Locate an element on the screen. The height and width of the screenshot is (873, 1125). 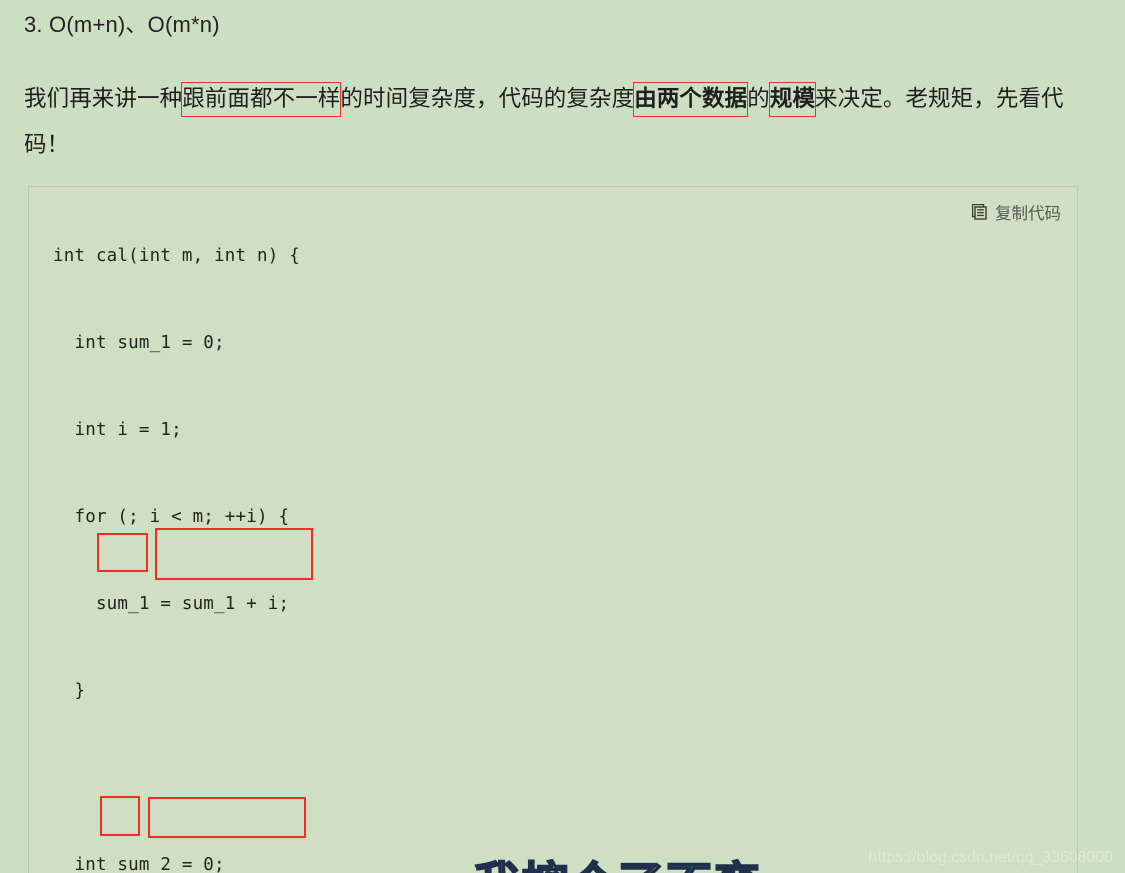
copy-code-button: 复制代码 is located at coordinates (1016, 212).